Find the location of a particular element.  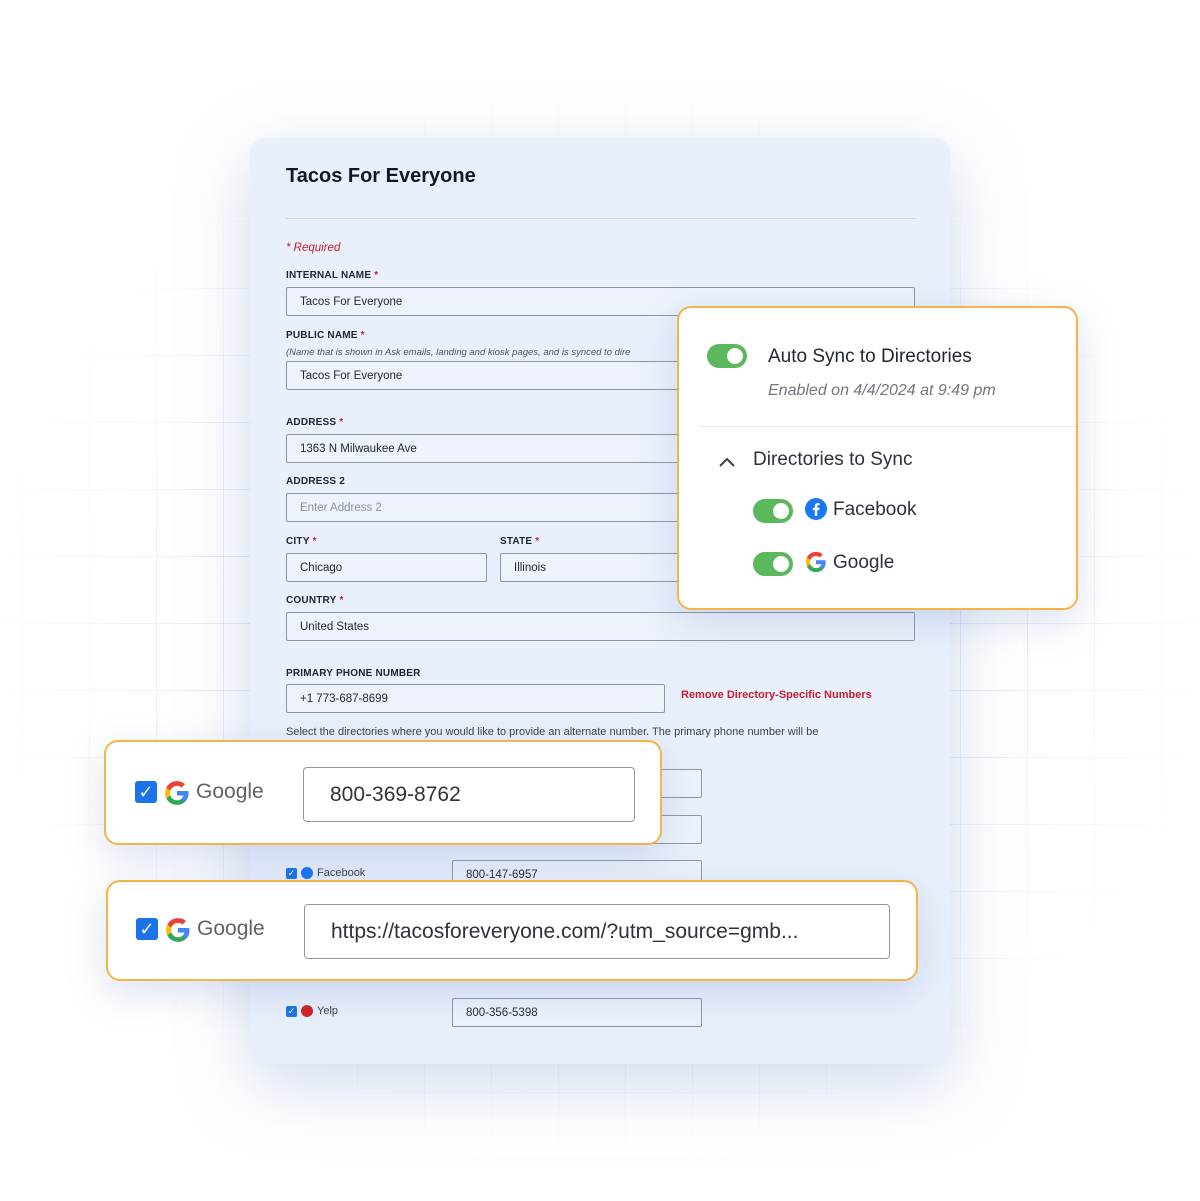

yelp-checkbox: ✓ is located at coordinates (291, 1011).